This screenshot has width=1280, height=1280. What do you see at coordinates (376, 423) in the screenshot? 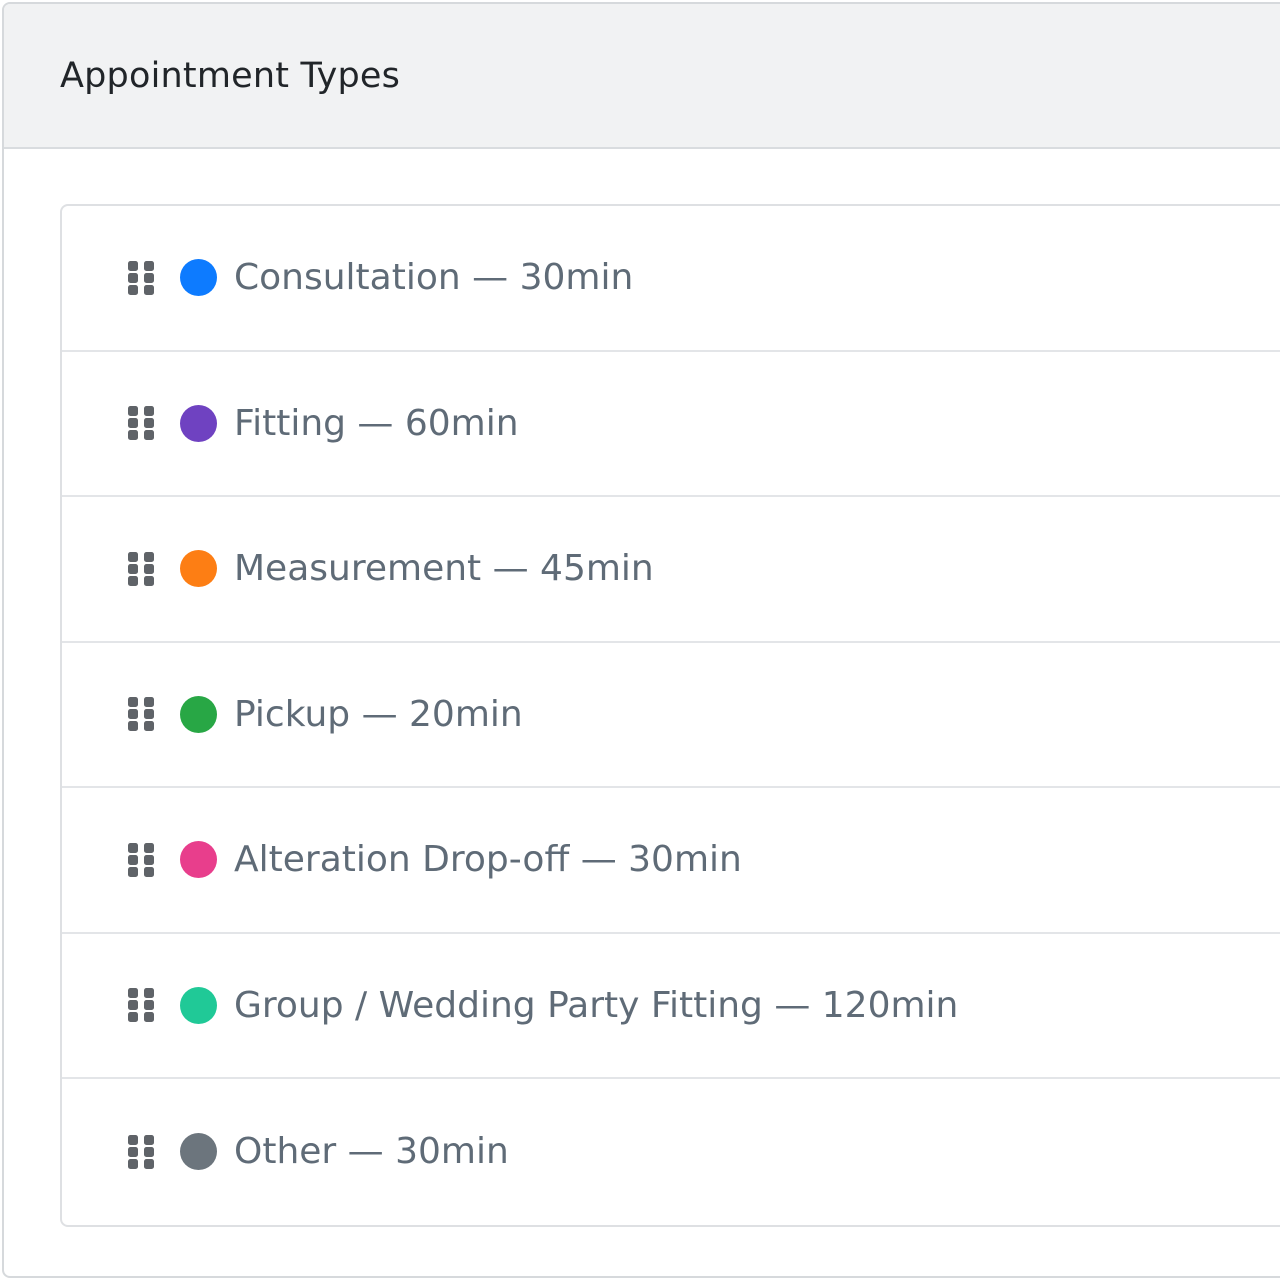
I see `appointment-type-label: Fitting — 60min` at bounding box center [376, 423].